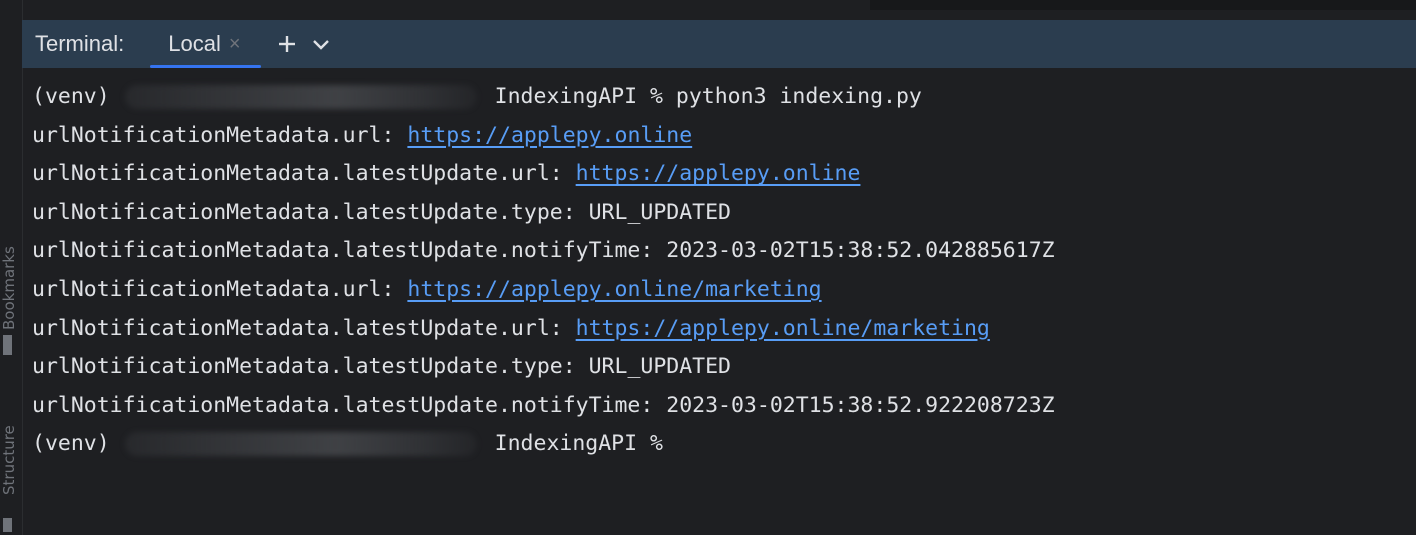 This screenshot has height=535, width=1416. I want to click on left-tool-strip: Bookmarks Structure, so click(11, 267).